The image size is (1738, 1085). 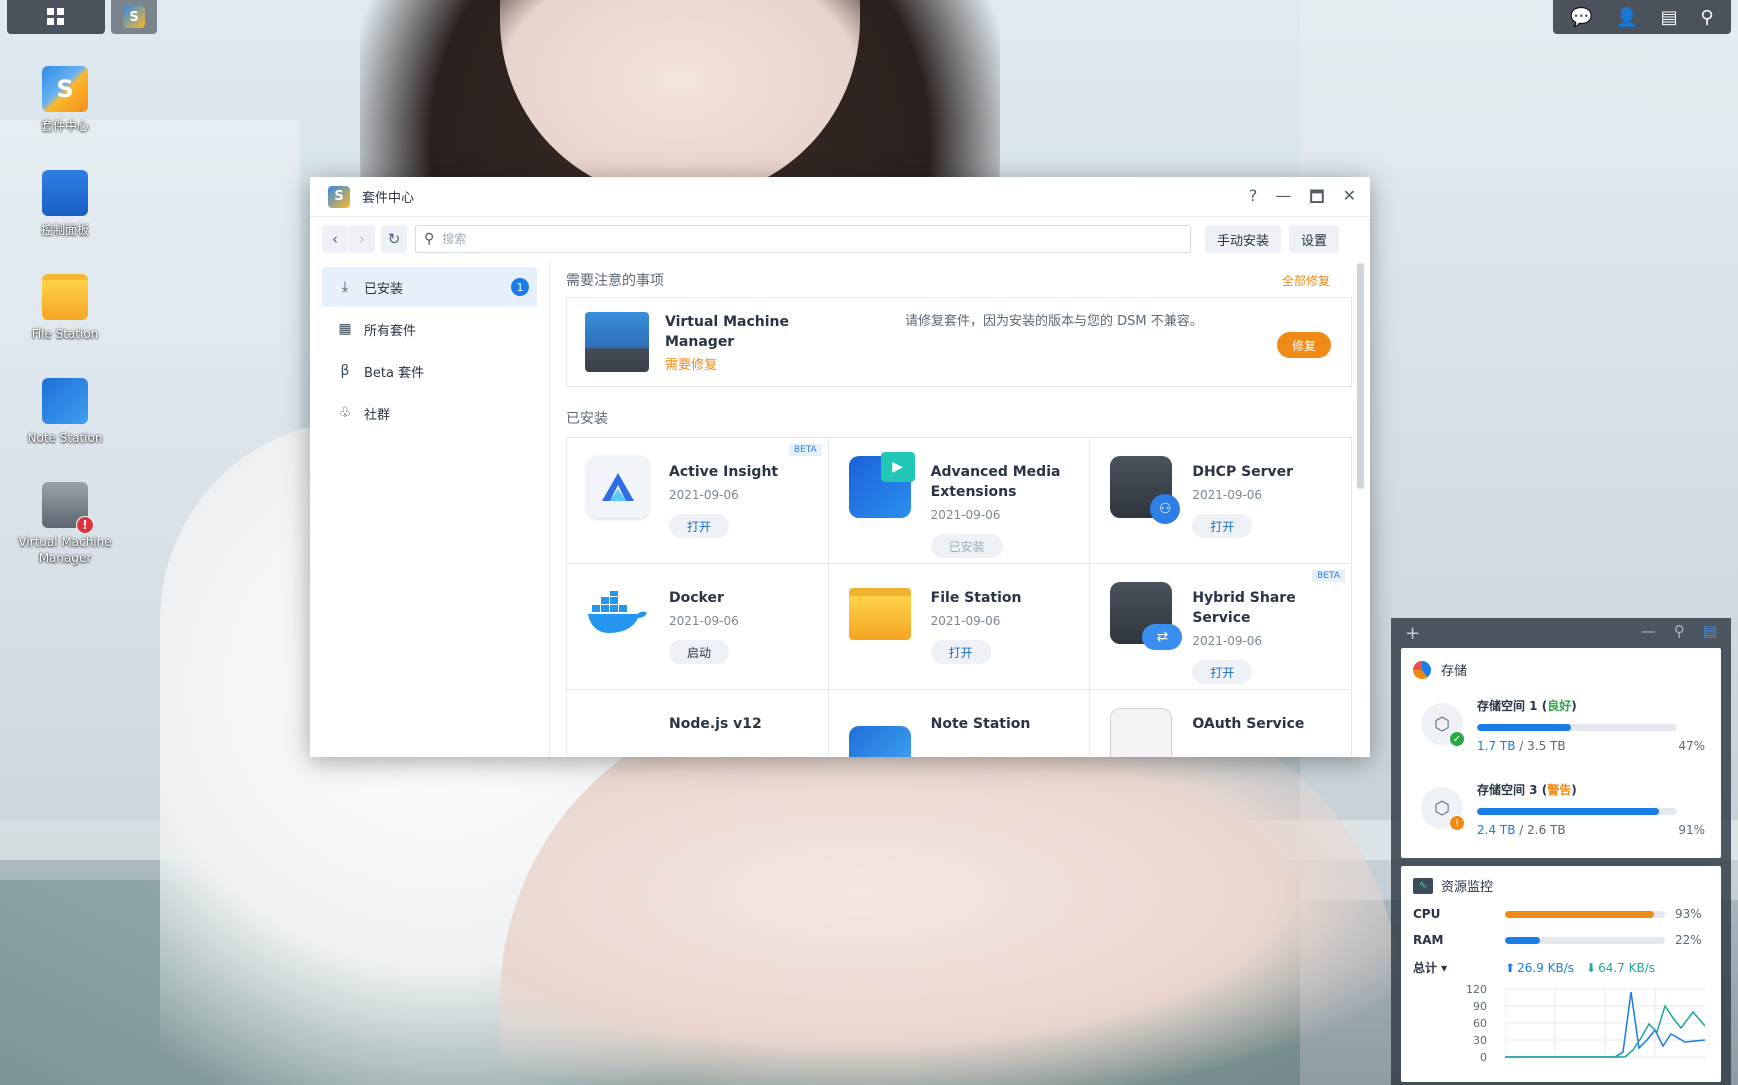 I want to click on attention-message: 请修复套件，因为安装的版本与您的 DSM 不兼容。, so click(x=1054, y=321).